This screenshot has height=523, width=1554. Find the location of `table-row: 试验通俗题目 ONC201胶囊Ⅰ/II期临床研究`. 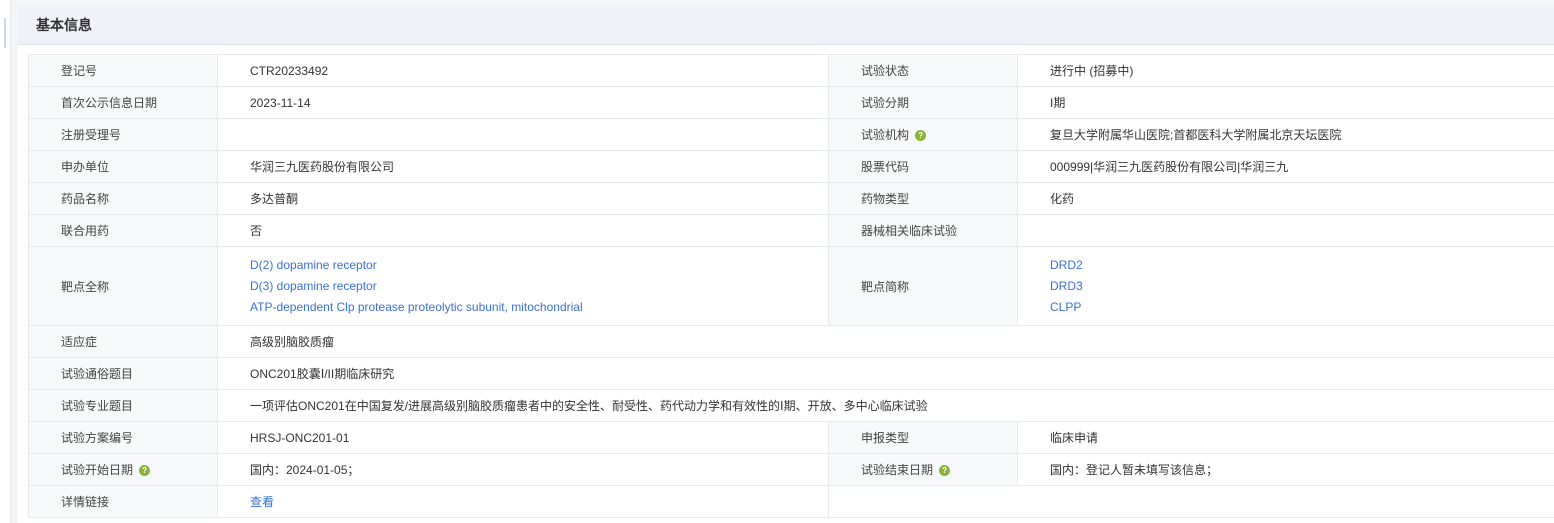

table-row: 试验通俗题目 ONC201胶囊Ⅰ/II期临床研究 is located at coordinates (791, 373).